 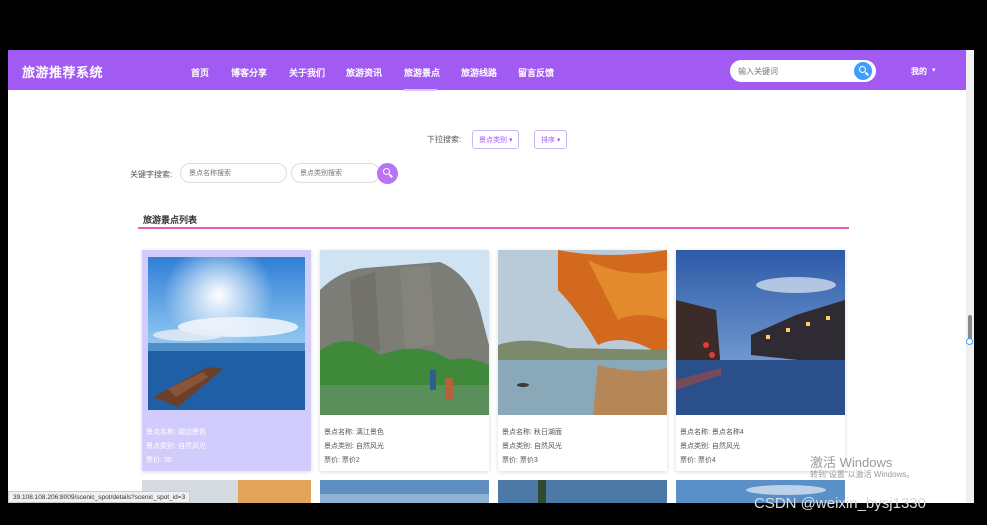 I want to click on section-divider, so click(x=493, y=228).